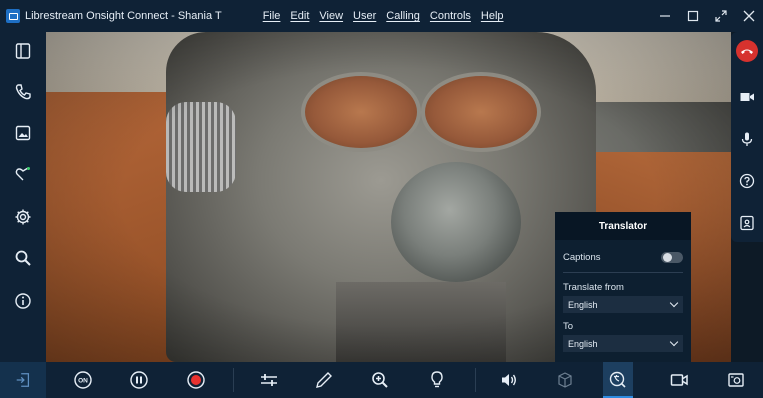 The height and width of the screenshot is (398, 763). What do you see at coordinates (123, 16) in the screenshot?
I see `window-title: Librestream Onsight Connect - Shania T` at bounding box center [123, 16].